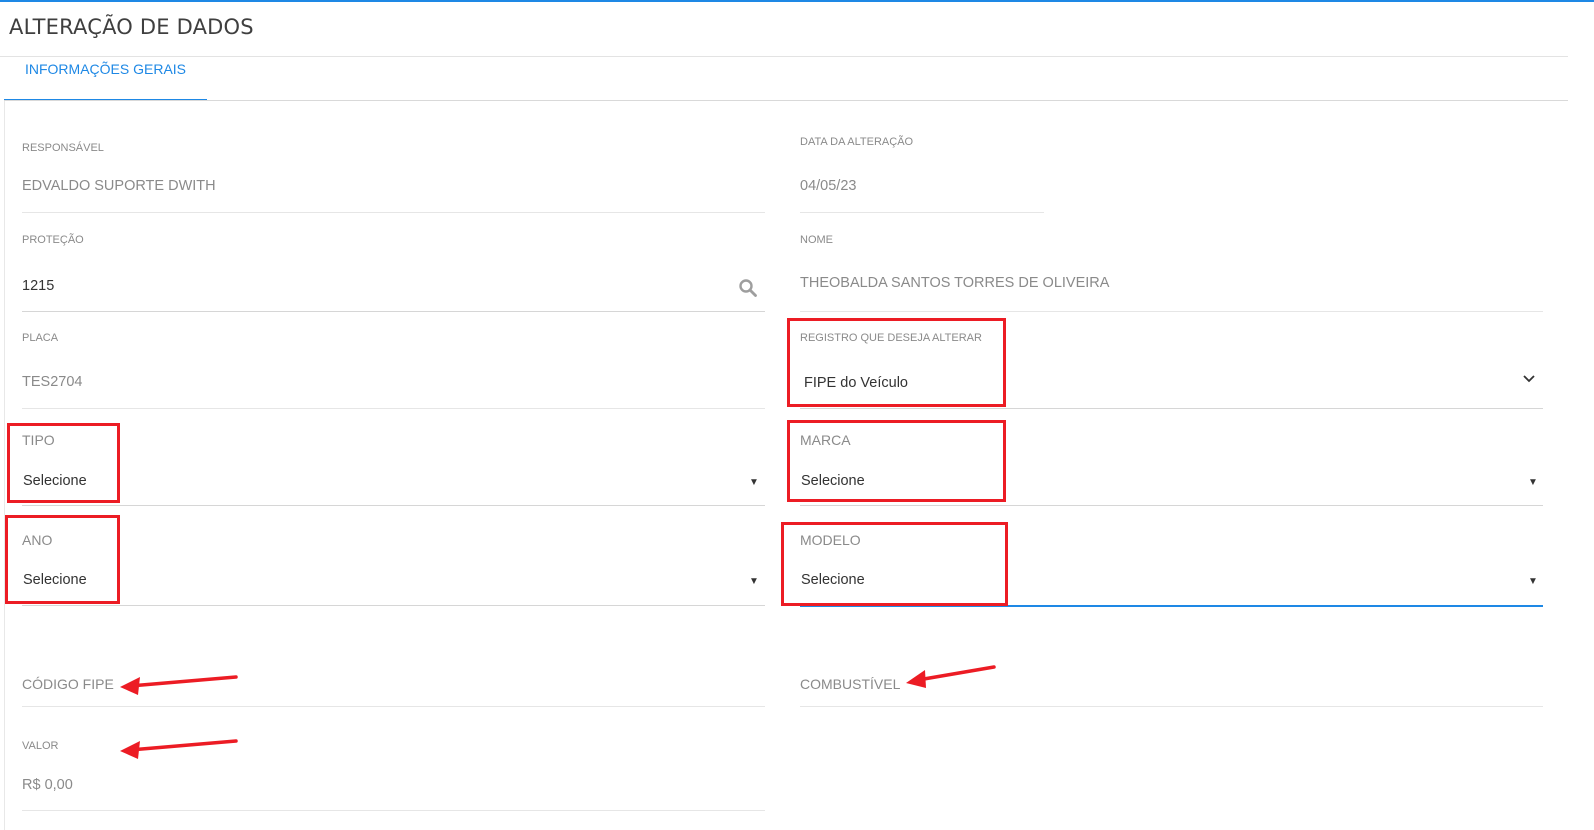 The image size is (1594, 830). Describe the element at coordinates (1171, 408) in the screenshot. I see `registro-underline` at that location.